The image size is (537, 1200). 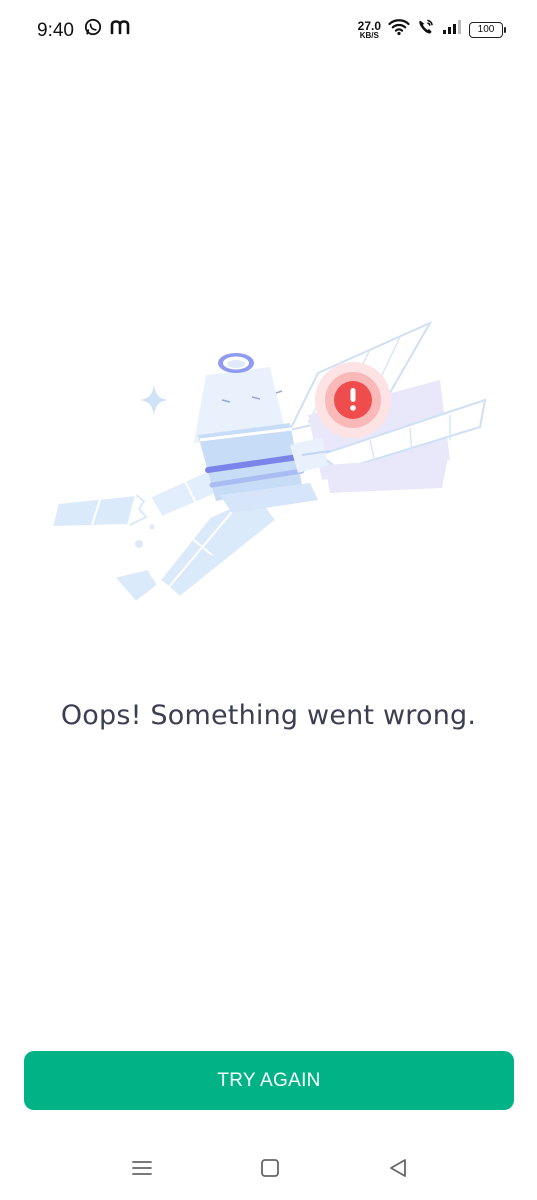 I want to click on home-icon, so click(x=270, y=1168).